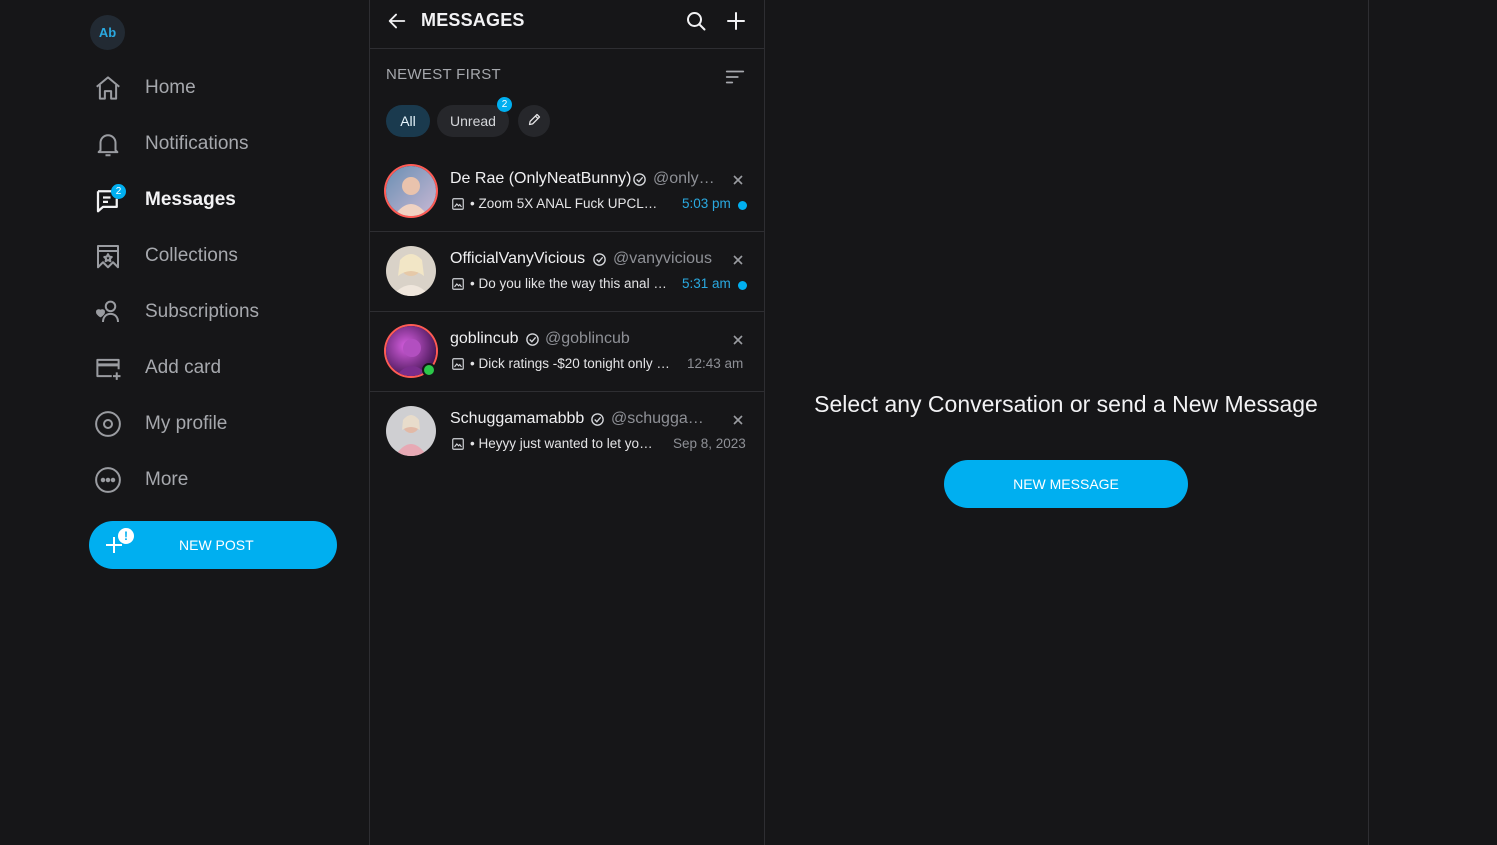  I want to click on nav-label-more: More, so click(167, 479).